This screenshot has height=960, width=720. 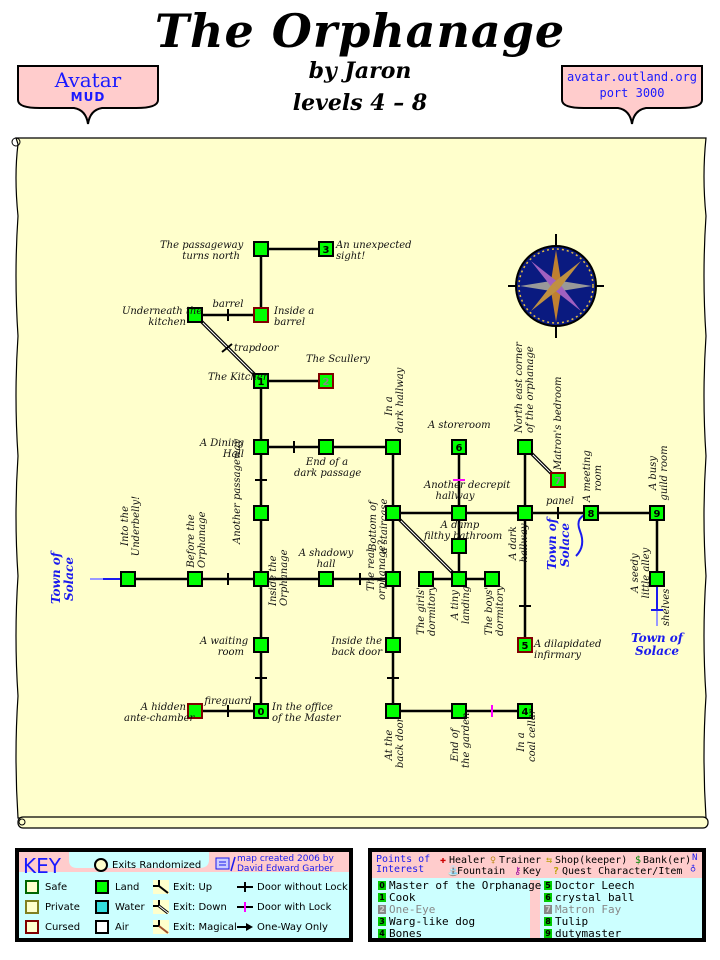 What do you see at coordinates (695, 858) in the screenshot?
I see `compass-north-label: N` at bounding box center [695, 858].